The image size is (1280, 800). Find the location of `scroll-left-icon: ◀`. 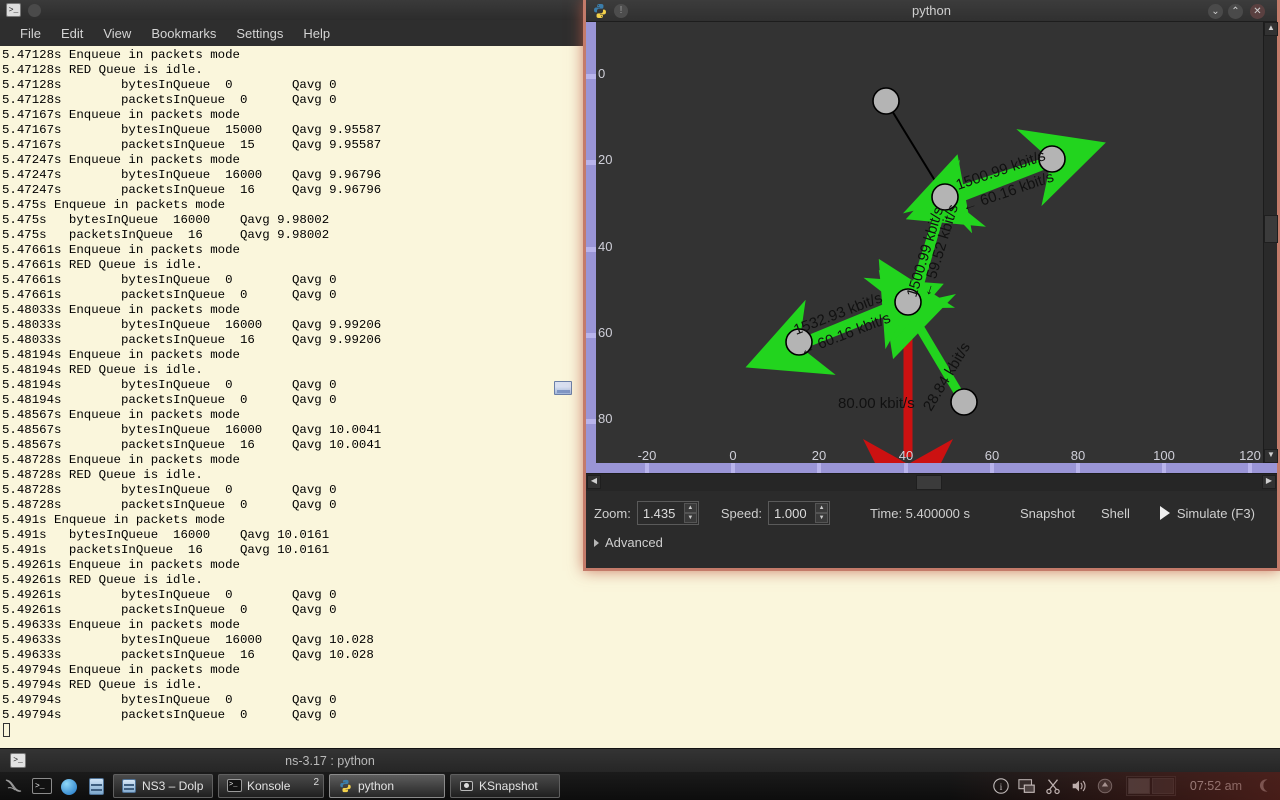

scroll-left-icon: ◀ is located at coordinates (594, 482).